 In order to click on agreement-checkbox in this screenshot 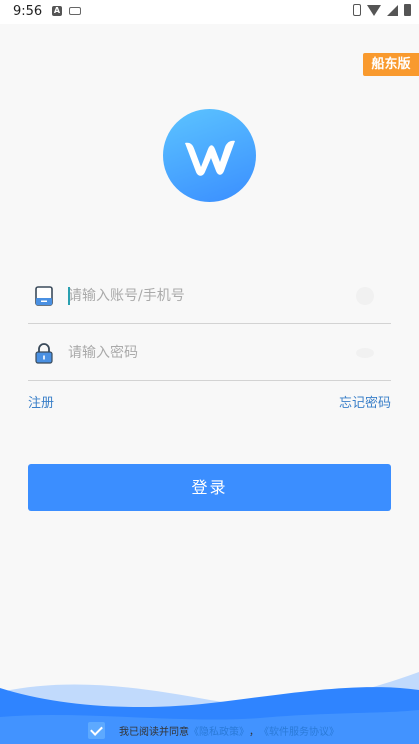, I will do `click(96, 730)`.